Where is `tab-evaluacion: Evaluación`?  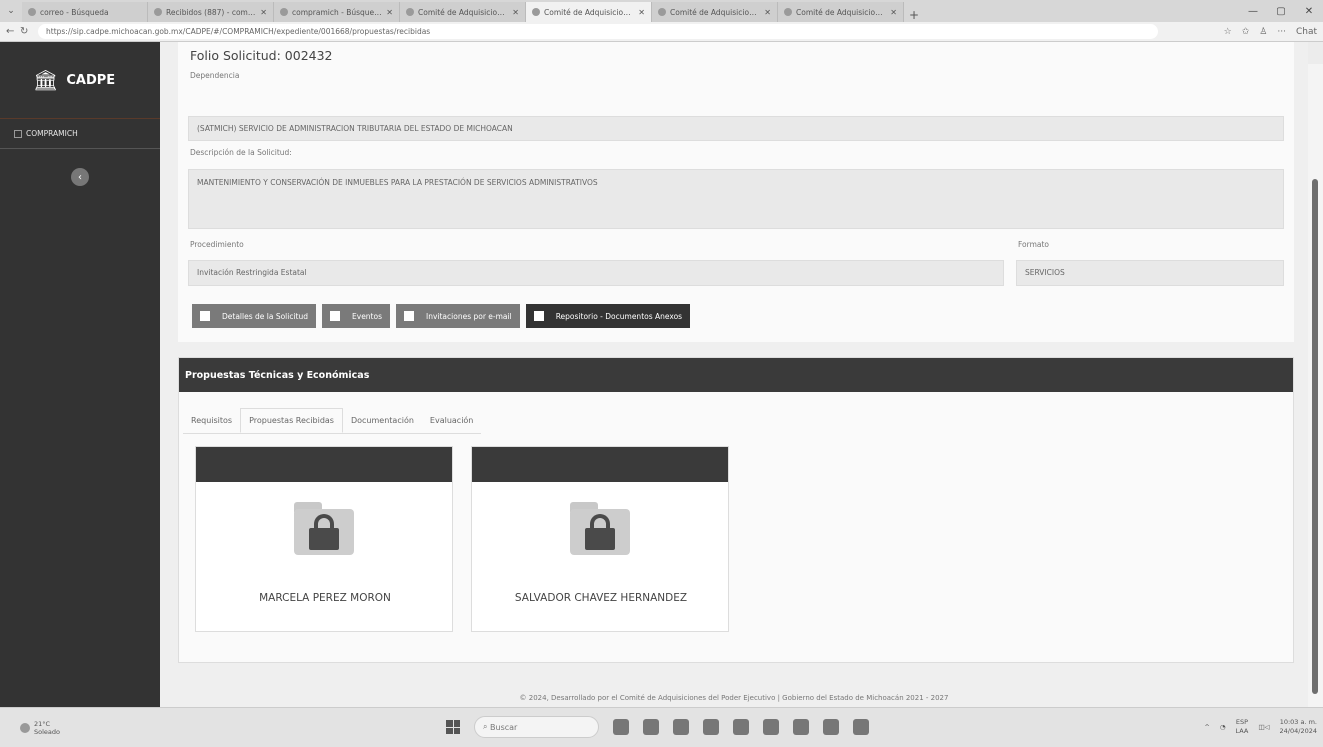
tab-evaluacion: Evaluación is located at coordinates (451, 420).